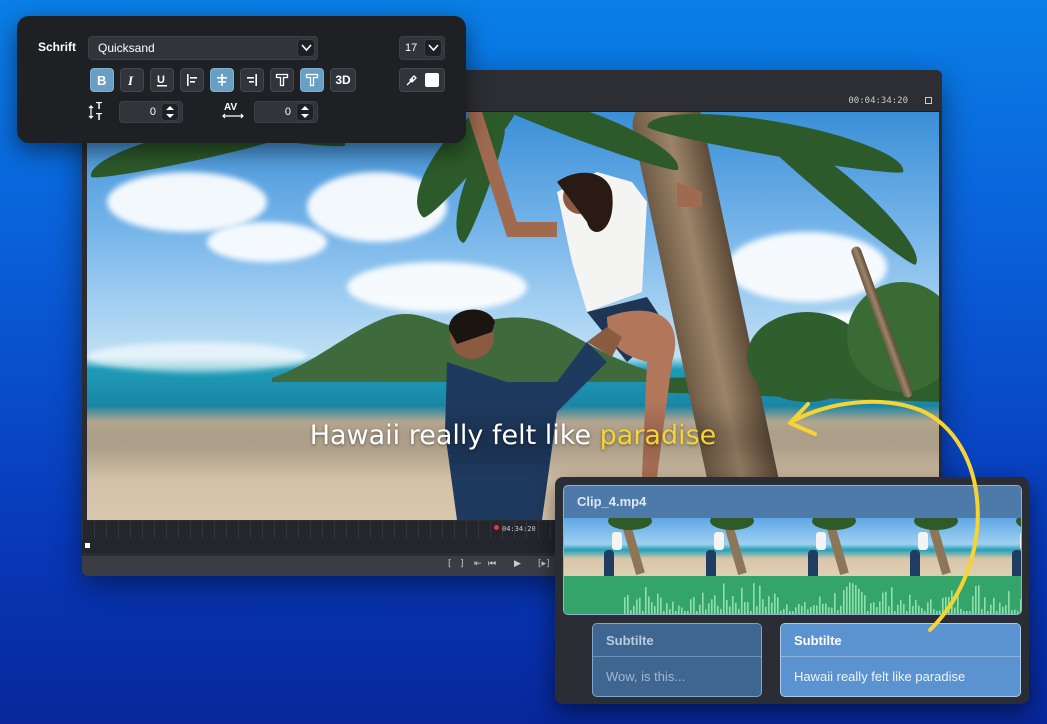  I want to click on previous-frame-icon: ⏮, so click(492, 564).